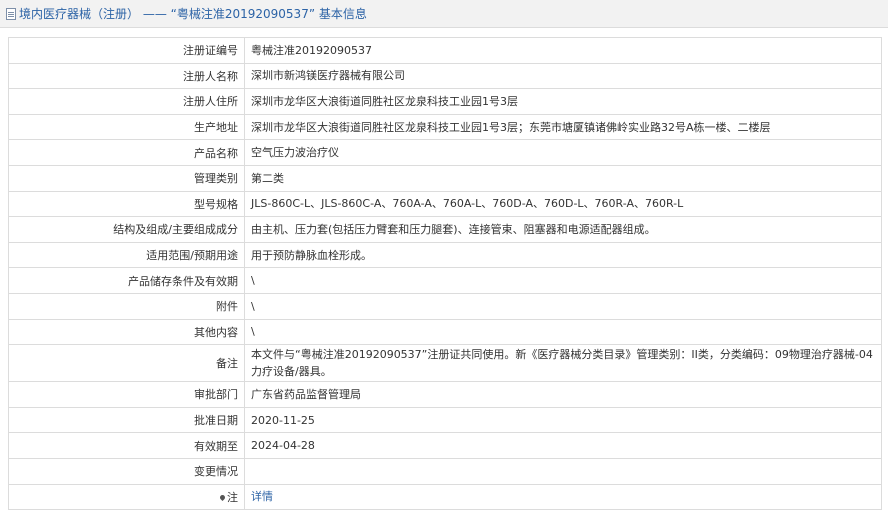  I want to click on table-row: 管理类别 第二类, so click(445, 178).